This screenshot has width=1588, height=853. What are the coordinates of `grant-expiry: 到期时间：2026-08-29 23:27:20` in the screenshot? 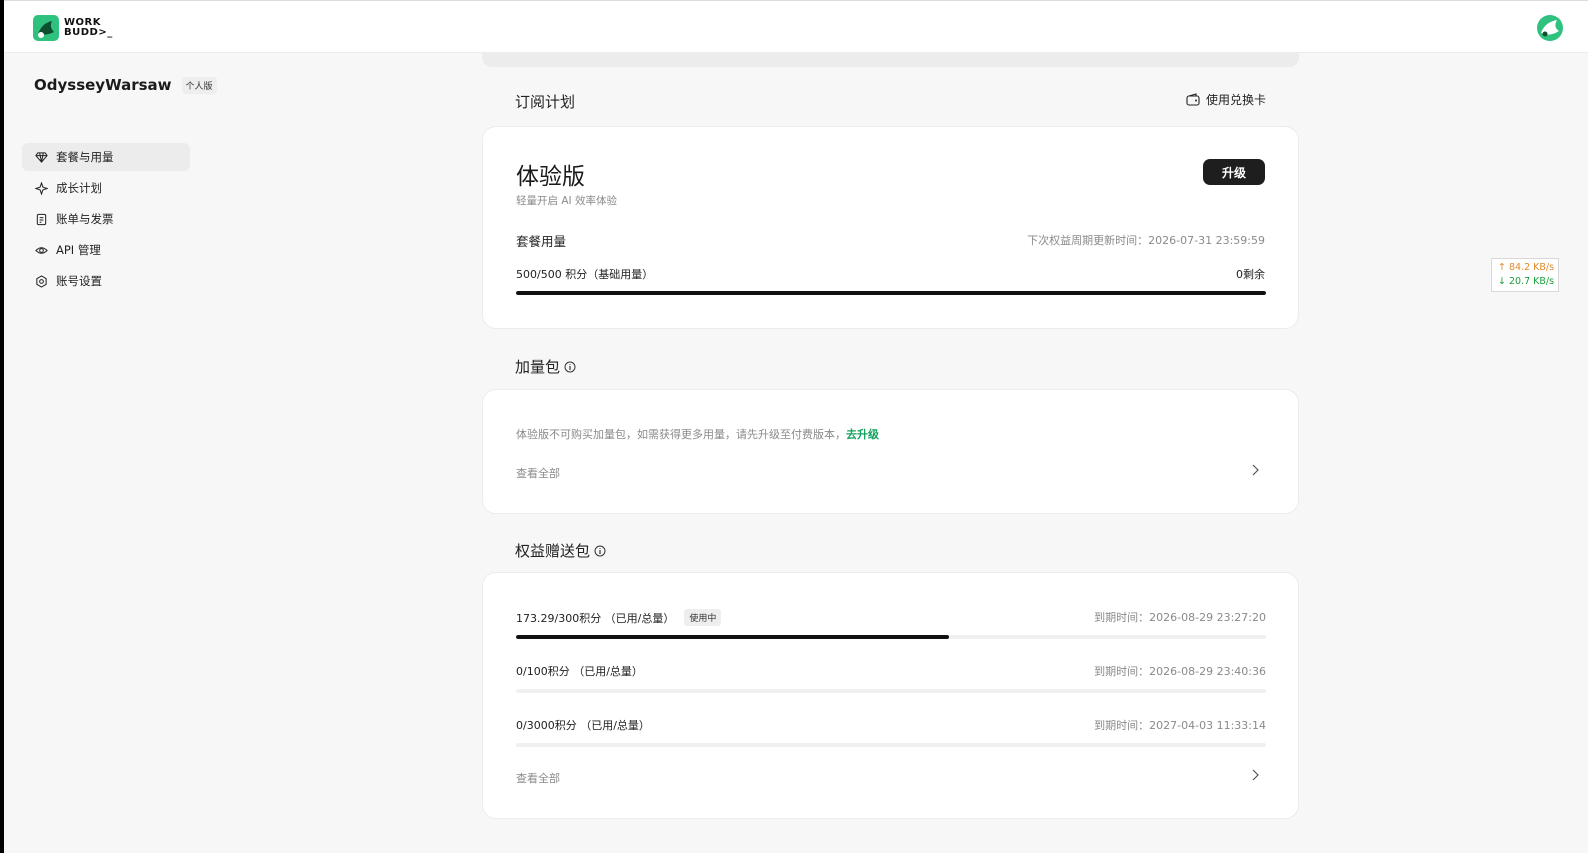 It's located at (1180, 617).